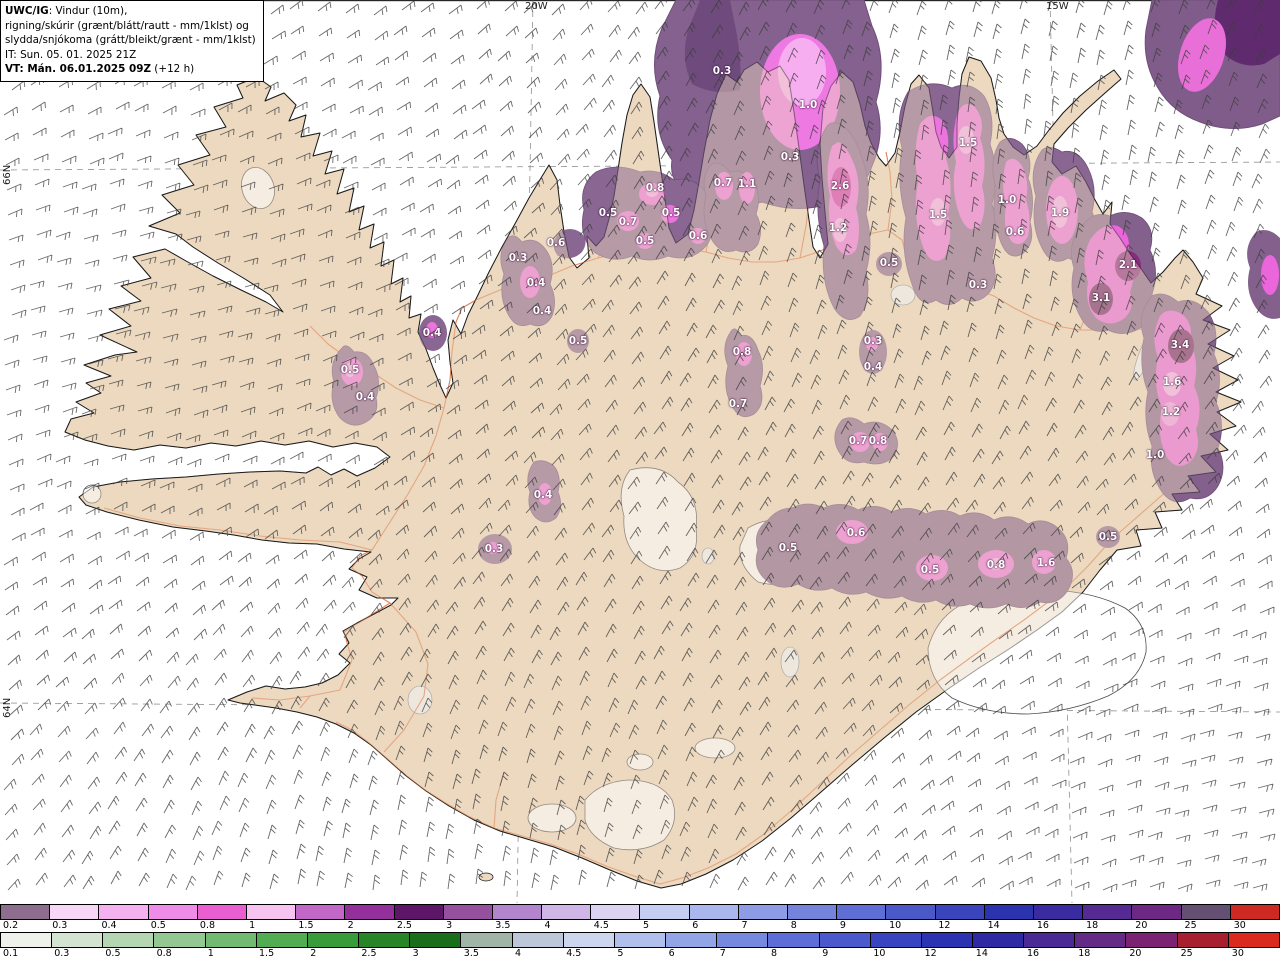 The width and height of the screenshot is (1280, 960). Describe the element at coordinates (930, 953) in the screenshot. I see `scale-tick-label: 12` at that location.